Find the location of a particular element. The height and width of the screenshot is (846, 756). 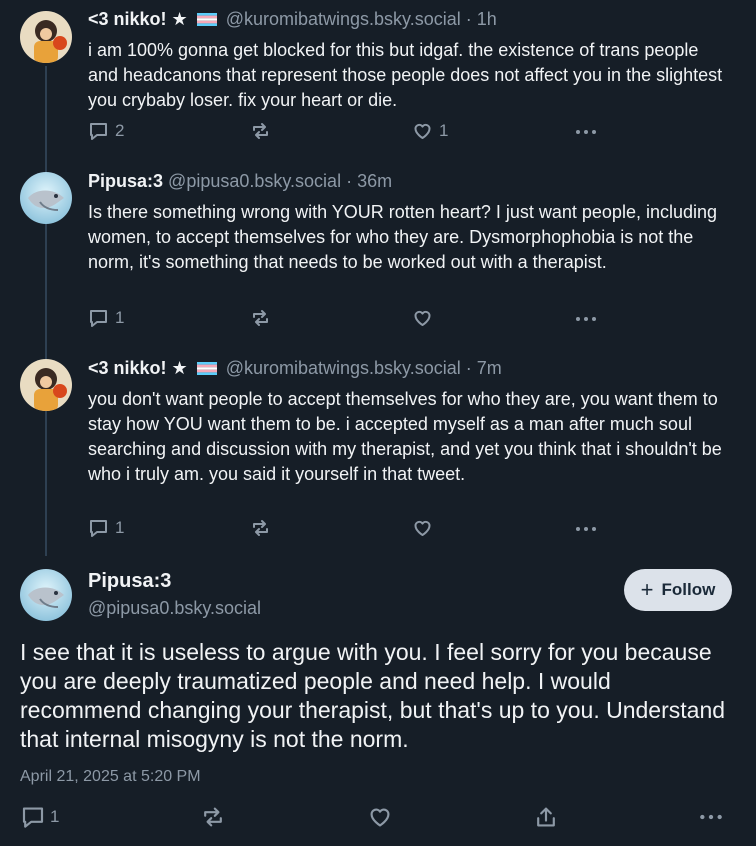

reply-button: 2 is located at coordinates (106, 131).